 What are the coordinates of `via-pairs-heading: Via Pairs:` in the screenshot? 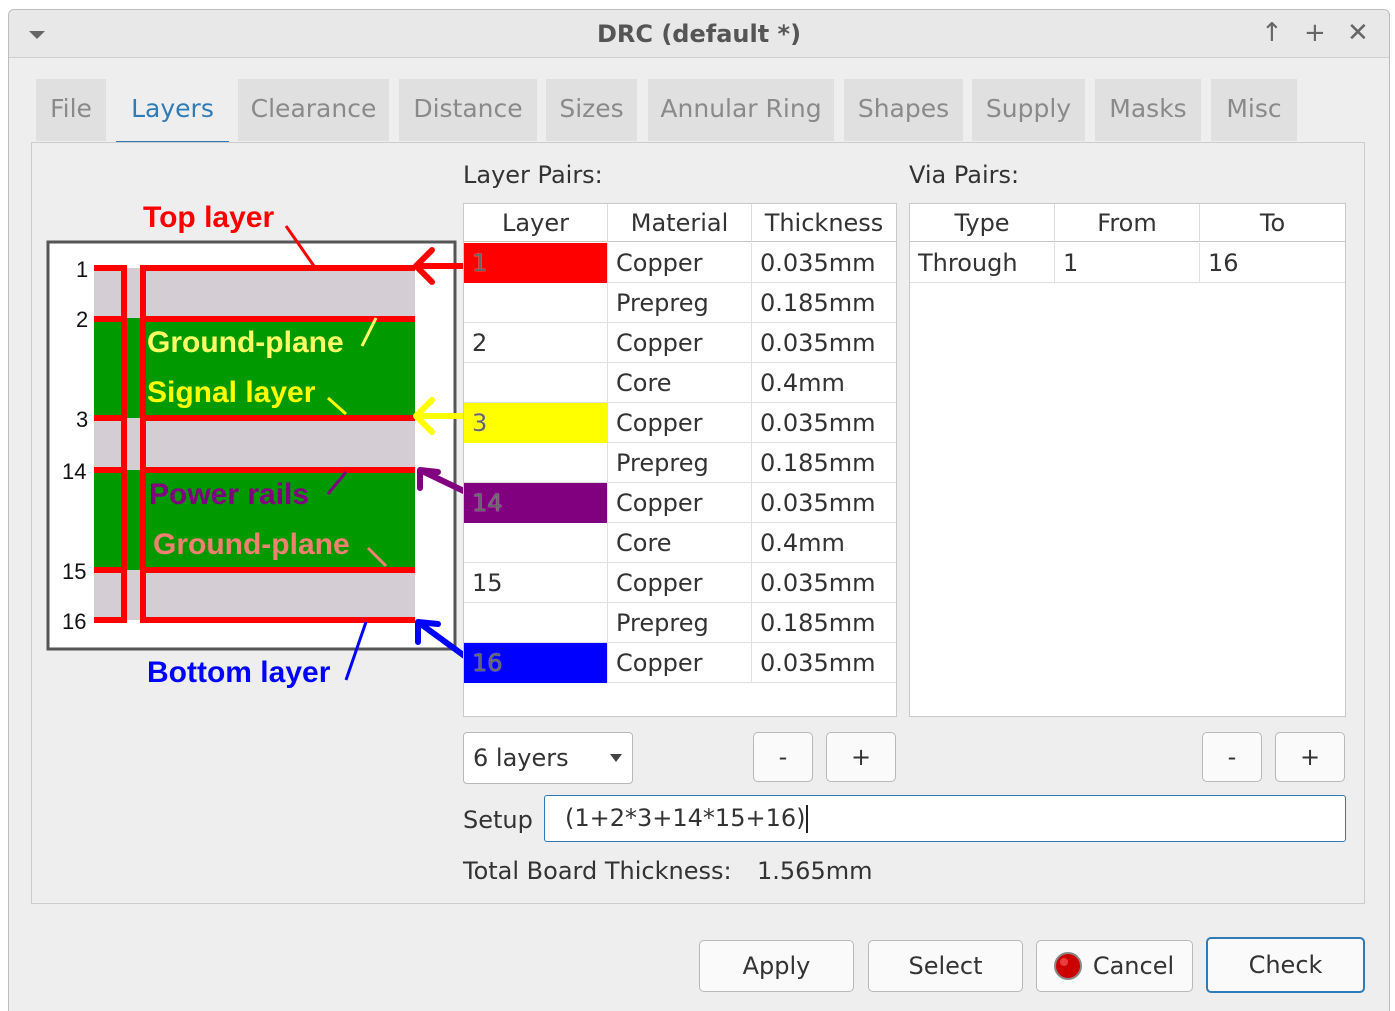 It's located at (964, 175).